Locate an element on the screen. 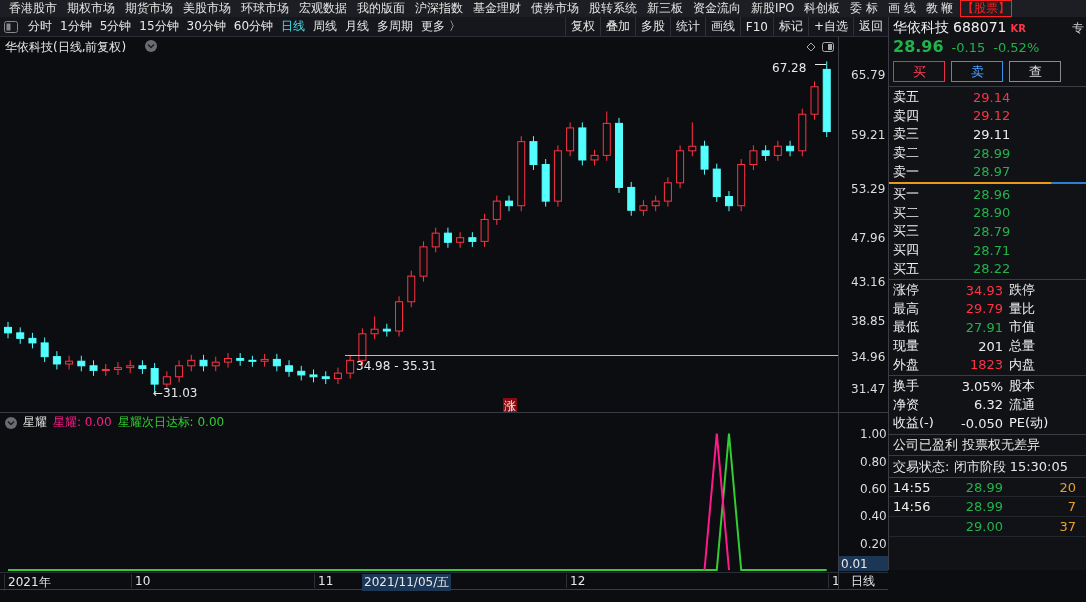 Image resolution: width=1086 pixels, height=602 pixels. date-label: 12 is located at coordinates (576, 581).